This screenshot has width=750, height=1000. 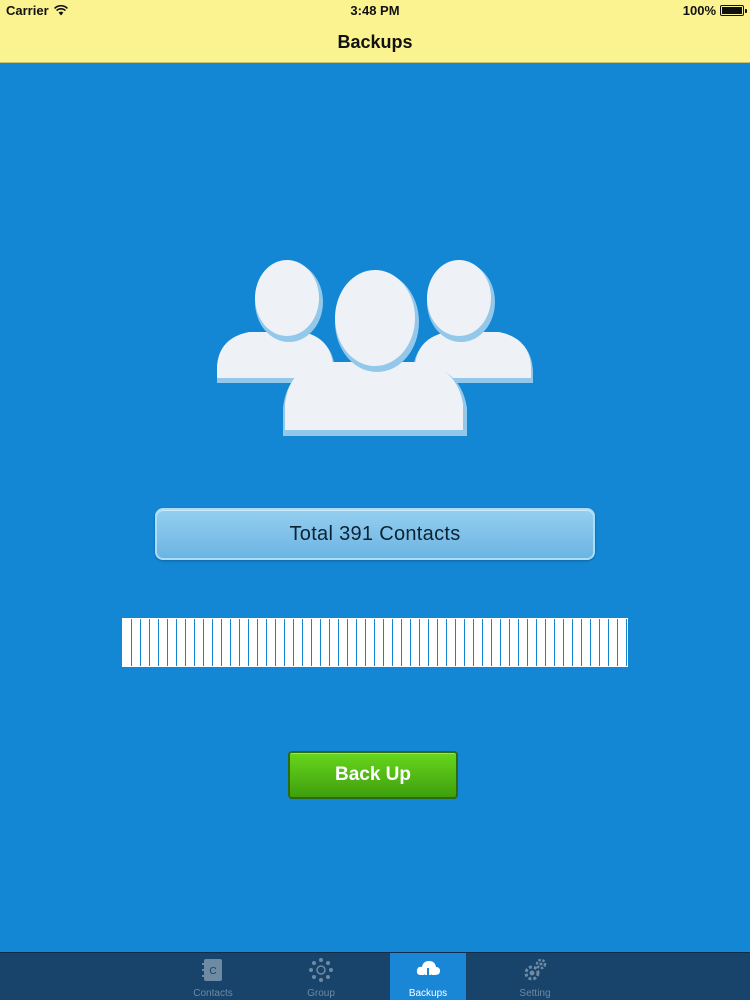 What do you see at coordinates (213, 993) in the screenshot?
I see `tab-label-contacts: Contacts` at bounding box center [213, 993].